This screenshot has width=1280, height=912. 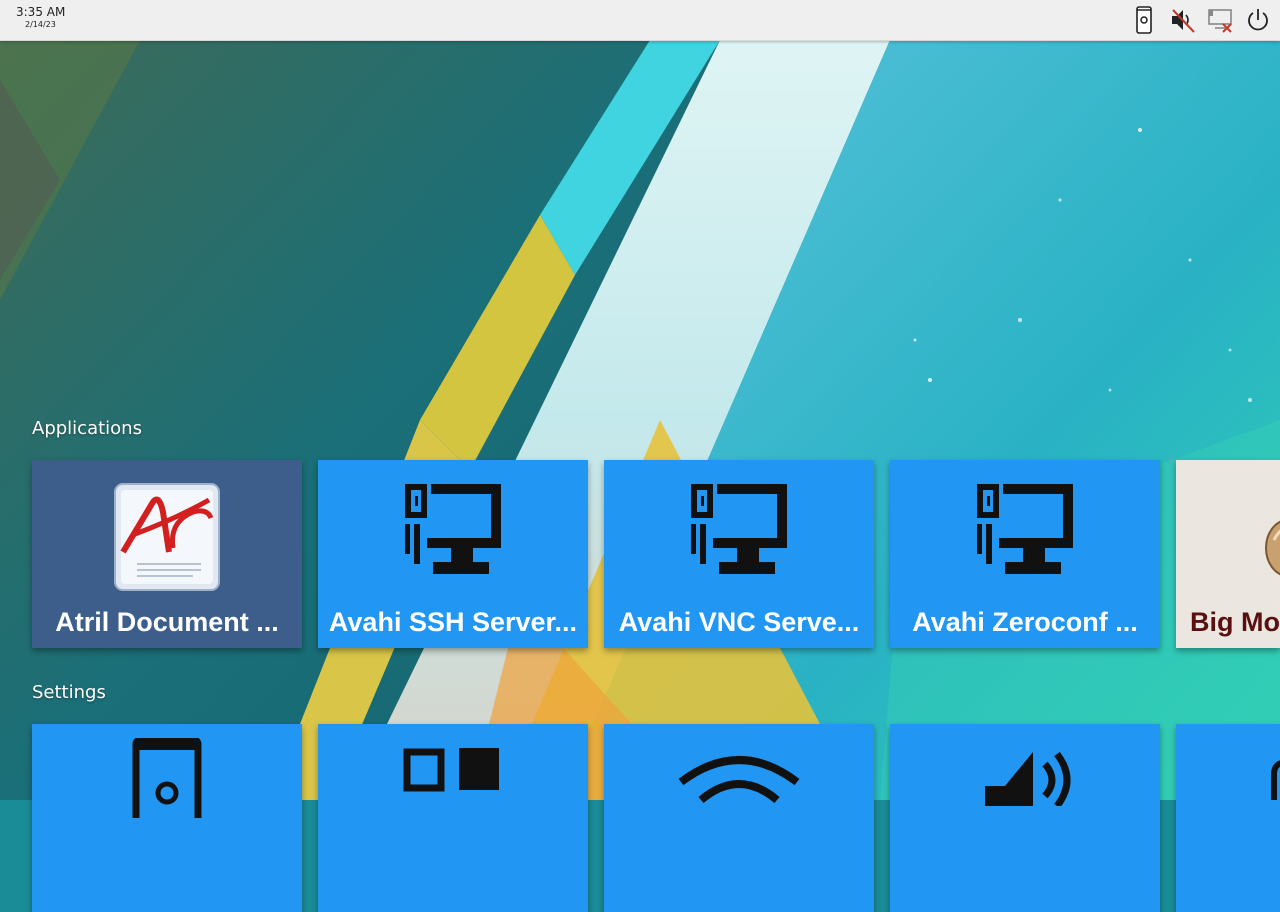 What do you see at coordinates (1272, 782) in the screenshot?
I see `unknown-setting-icon` at bounding box center [1272, 782].